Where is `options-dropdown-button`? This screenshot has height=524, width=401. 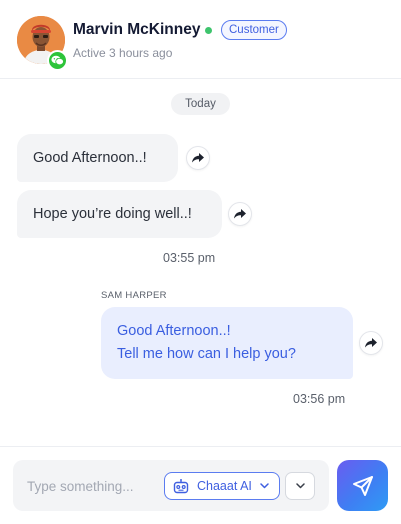 options-dropdown-button is located at coordinates (300, 486).